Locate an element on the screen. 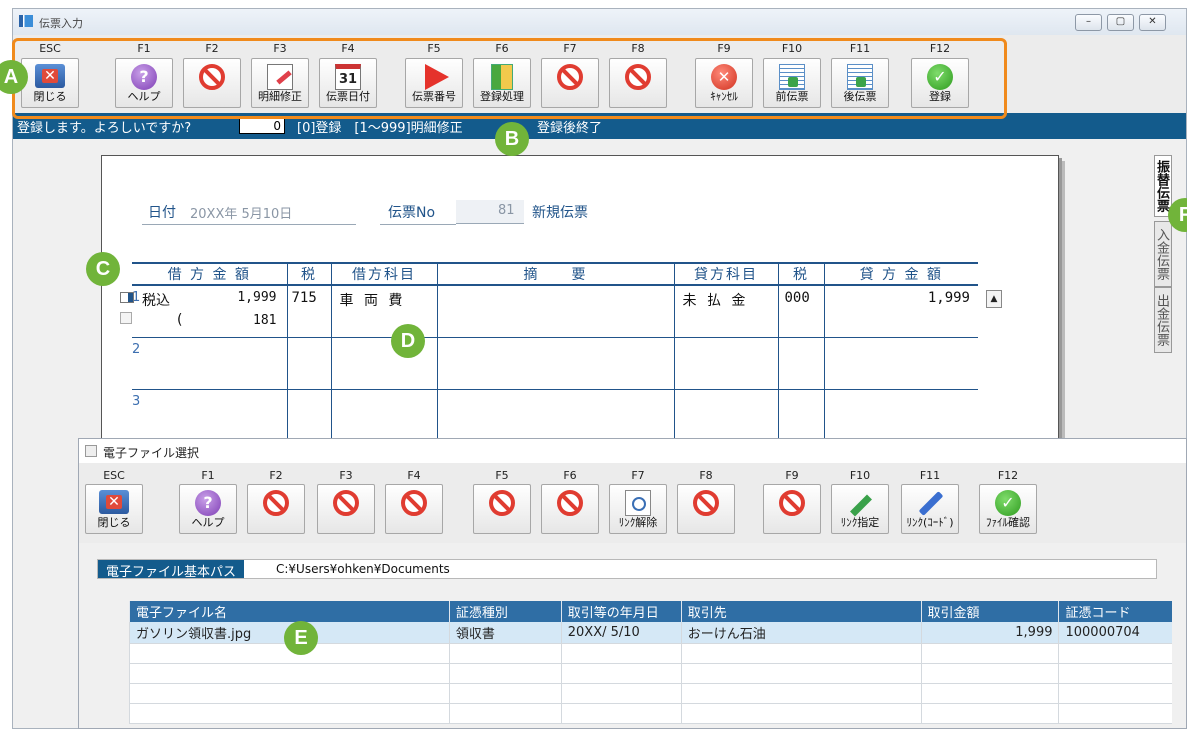  toolbar-button-label: ﾘﾝｸ解除 is located at coordinates (638, 522).